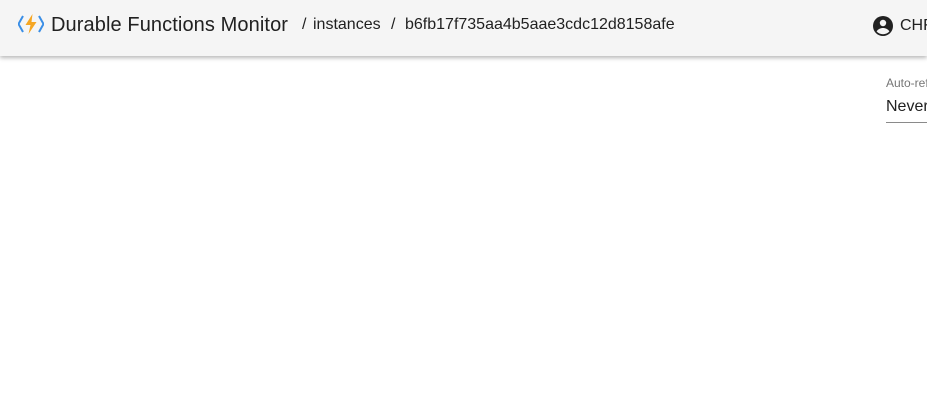  What do you see at coordinates (170, 25) in the screenshot?
I see `app-title: Durable Functions Monitor` at bounding box center [170, 25].